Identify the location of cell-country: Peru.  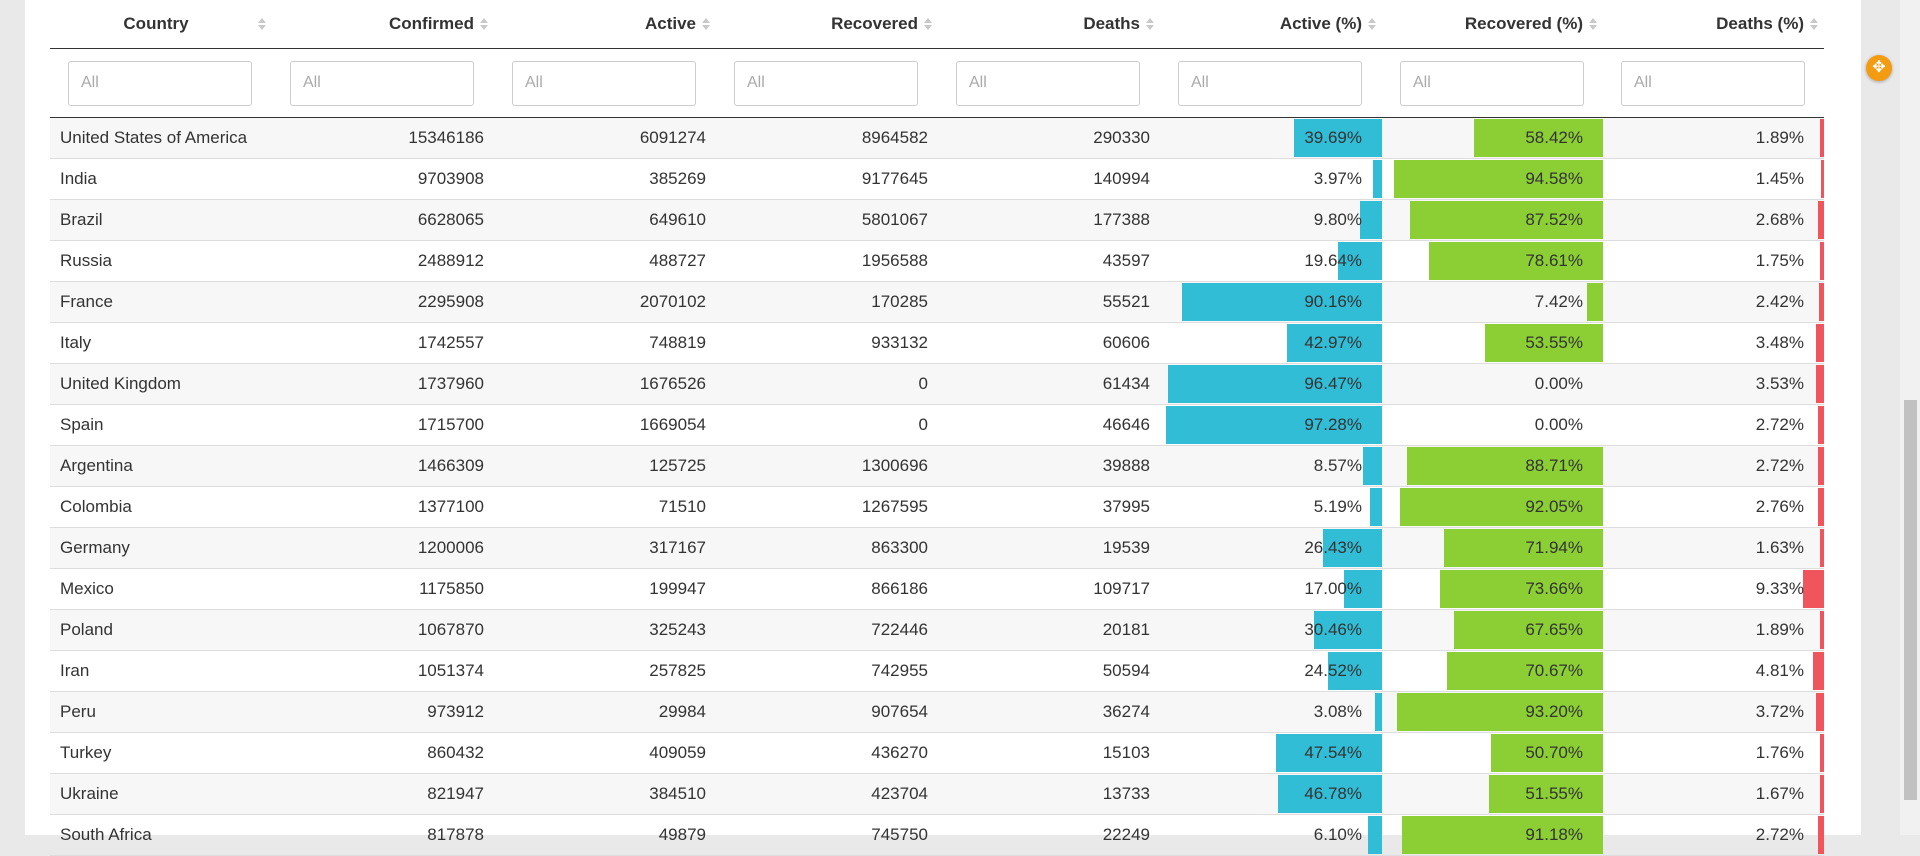
(161, 712).